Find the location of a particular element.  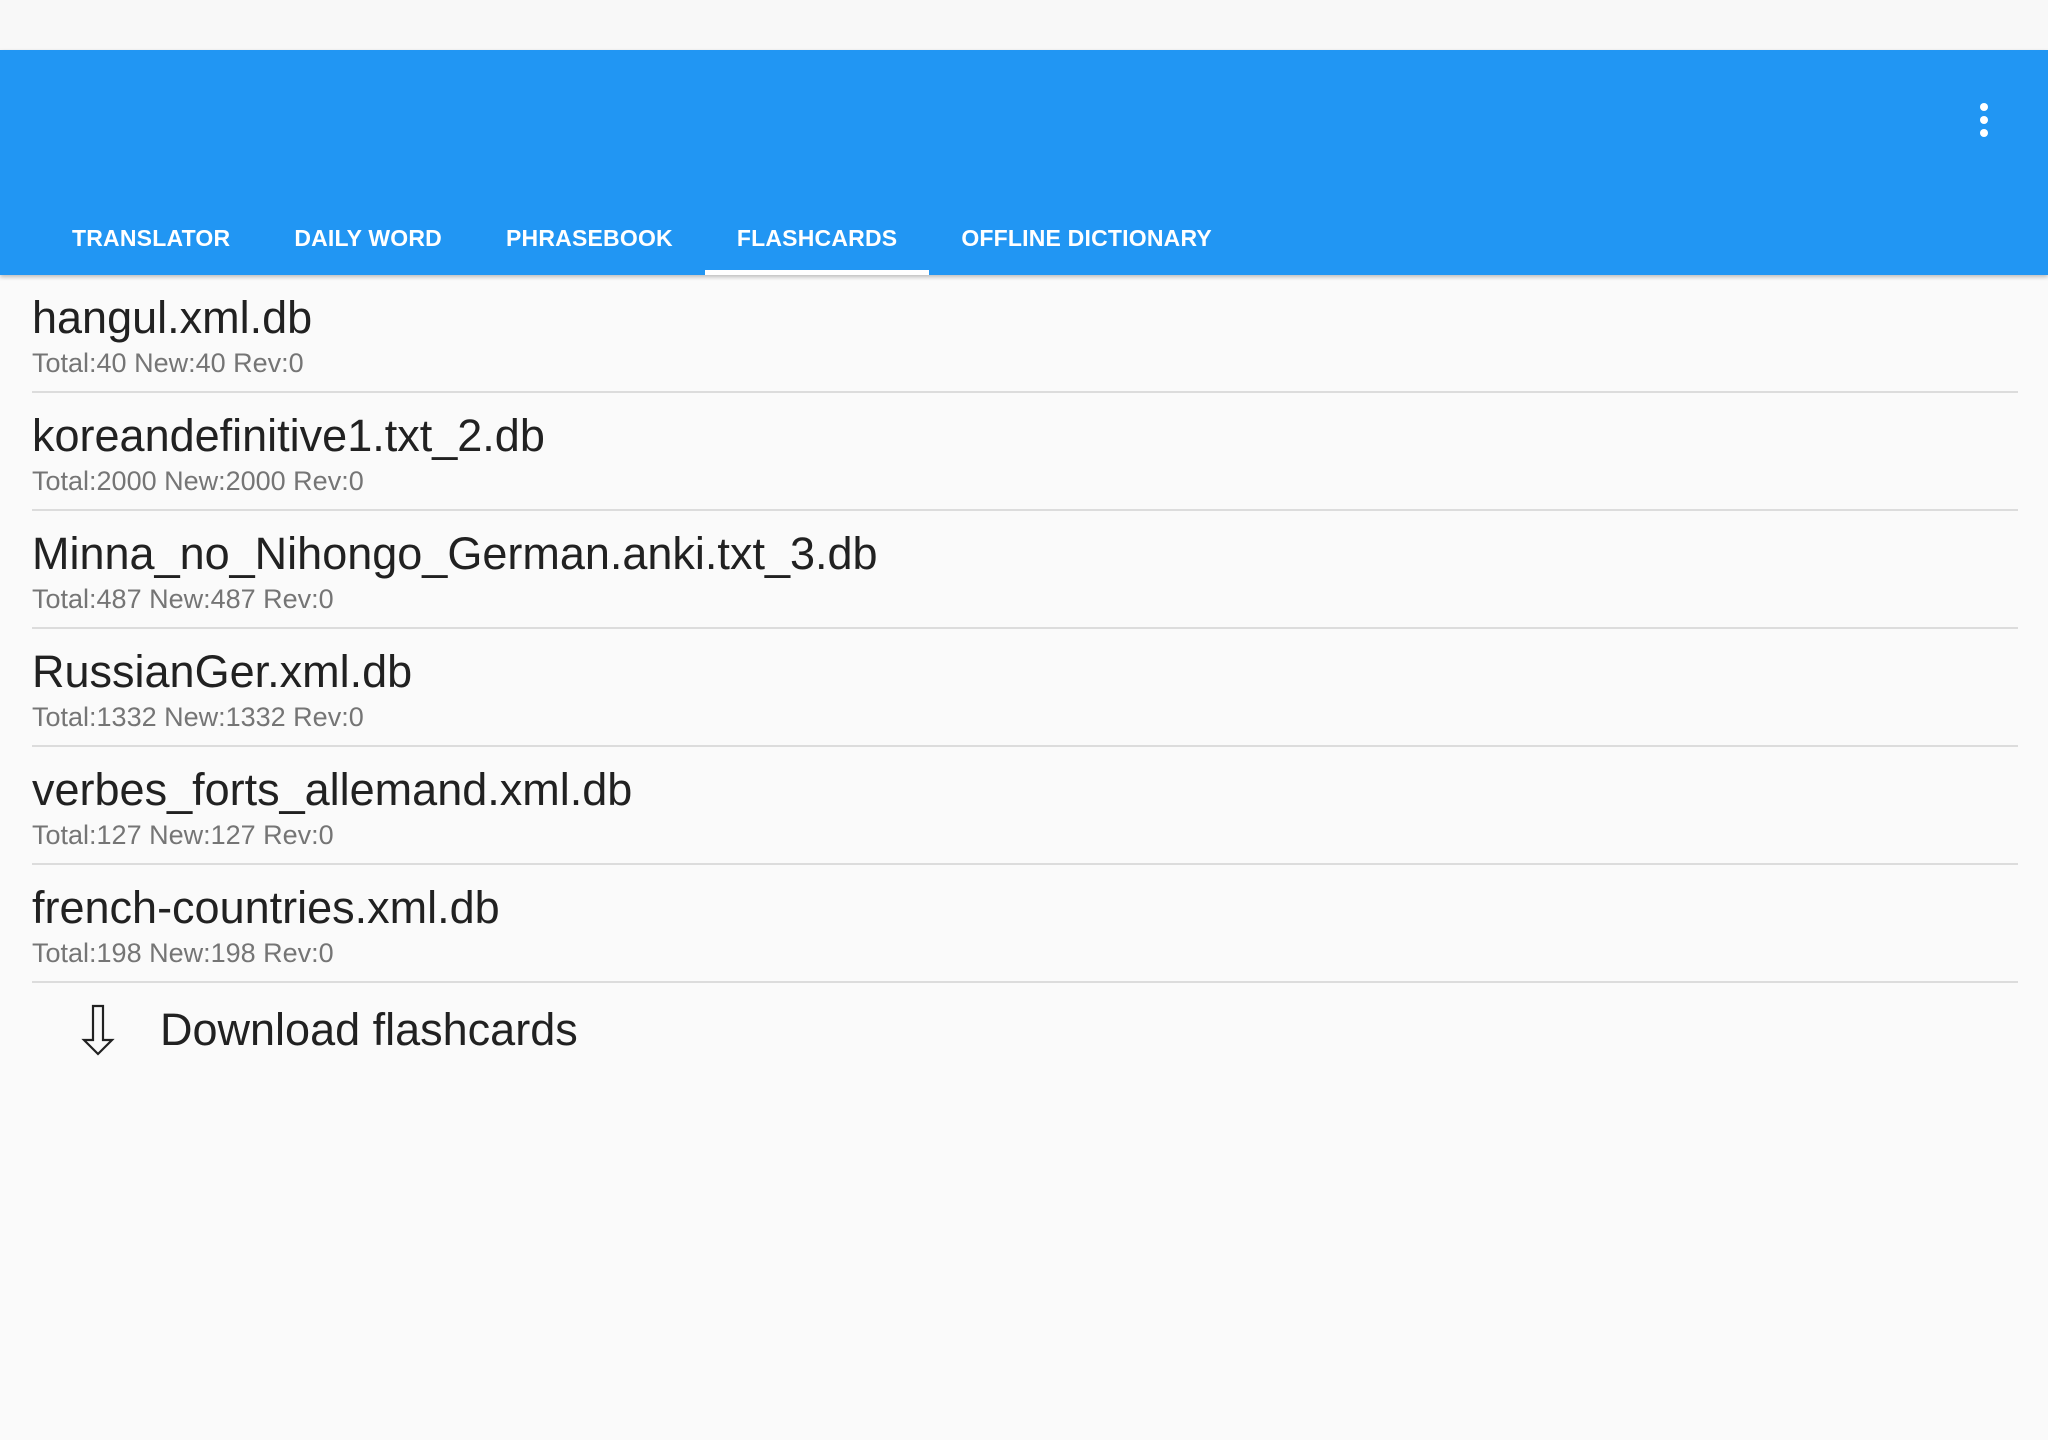

deck-stats: Total:2000 New:2000 Rev:0 is located at coordinates (198, 481).